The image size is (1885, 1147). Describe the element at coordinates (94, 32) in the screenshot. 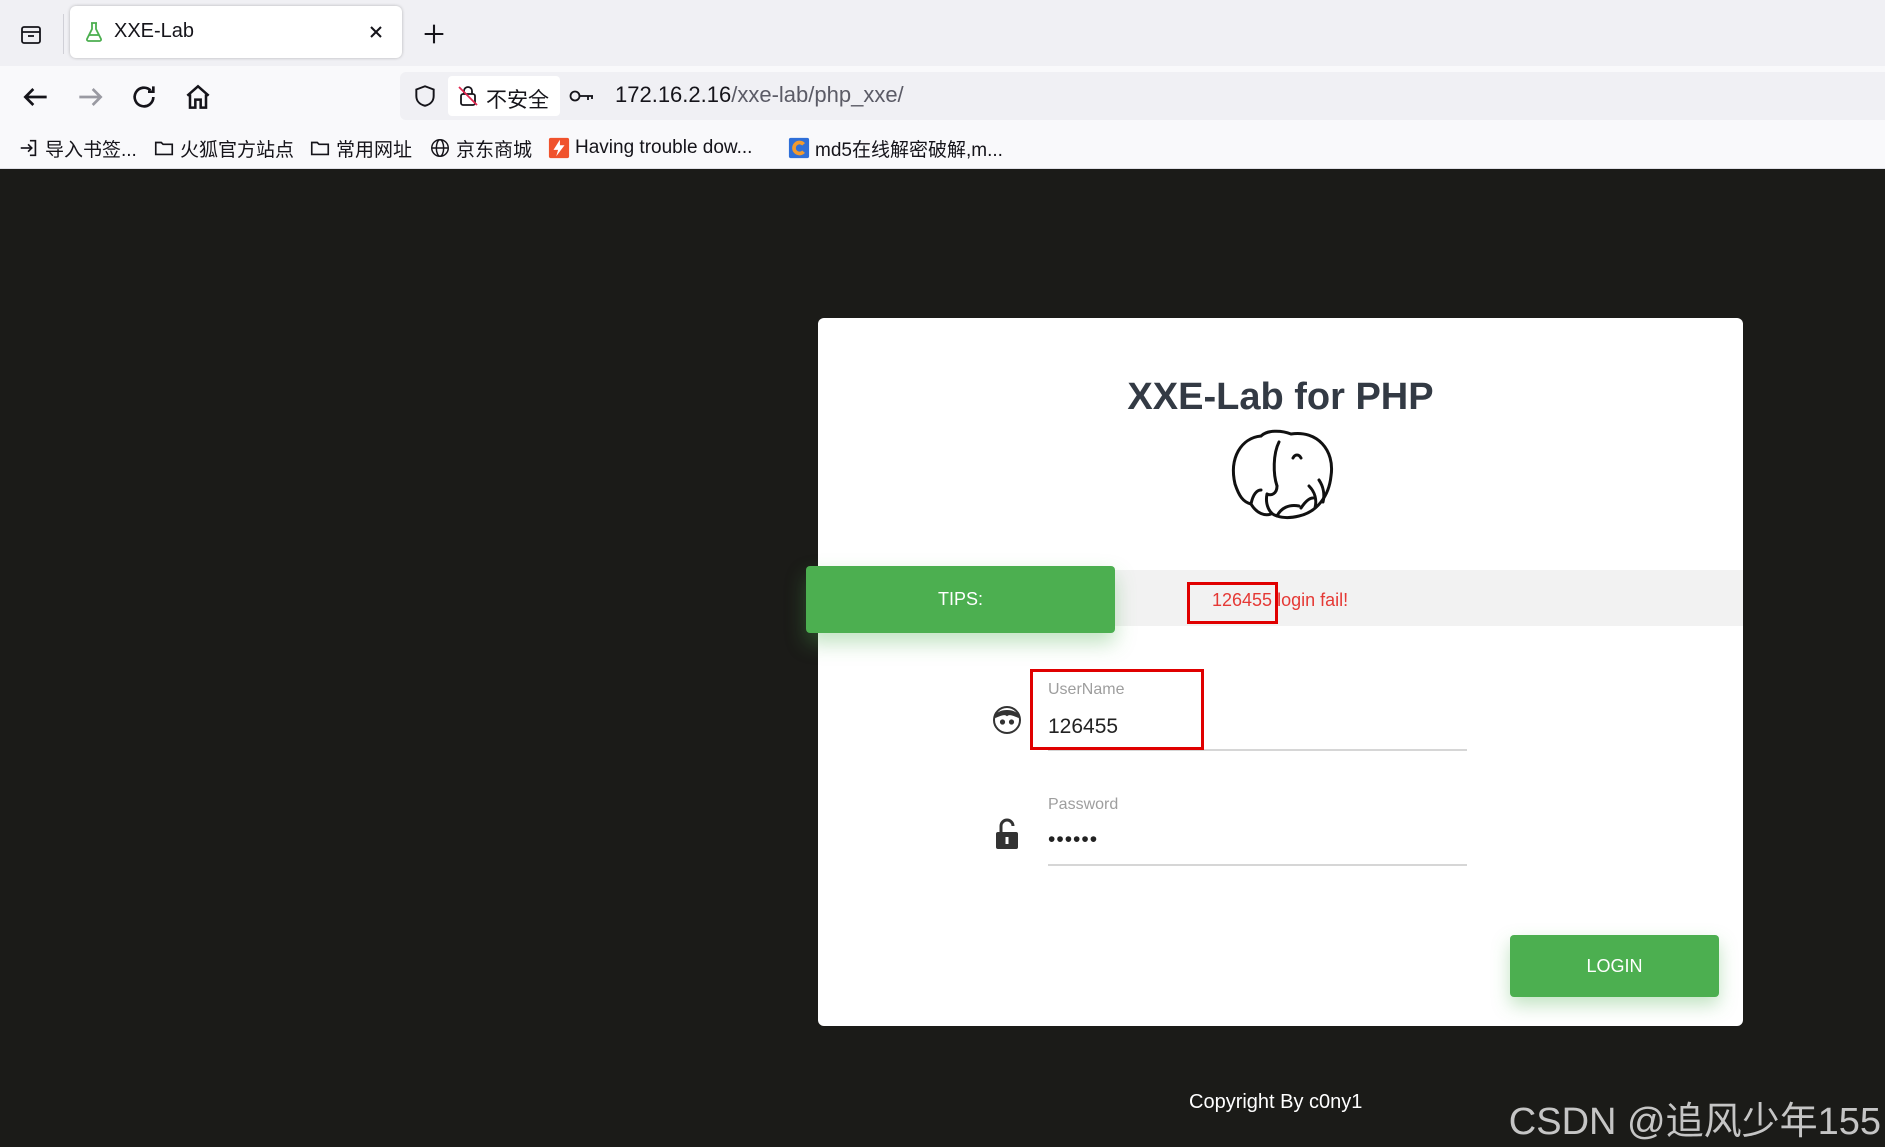

I see `flask-icon` at that location.